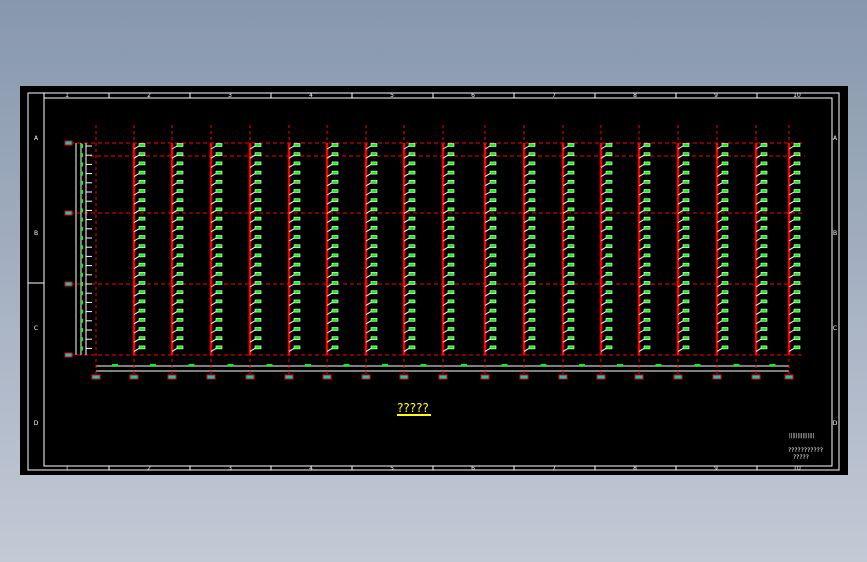 This screenshot has height=562, width=867. I want to click on frame-column-label: 6, so click(473, 468).